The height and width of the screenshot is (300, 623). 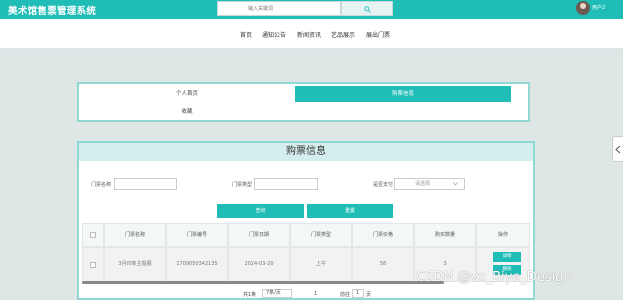 What do you see at coordinates (403, 94) in the screenshot?
I see `tab-ticket-info: 购票信息` at bounding box center [403, 94].